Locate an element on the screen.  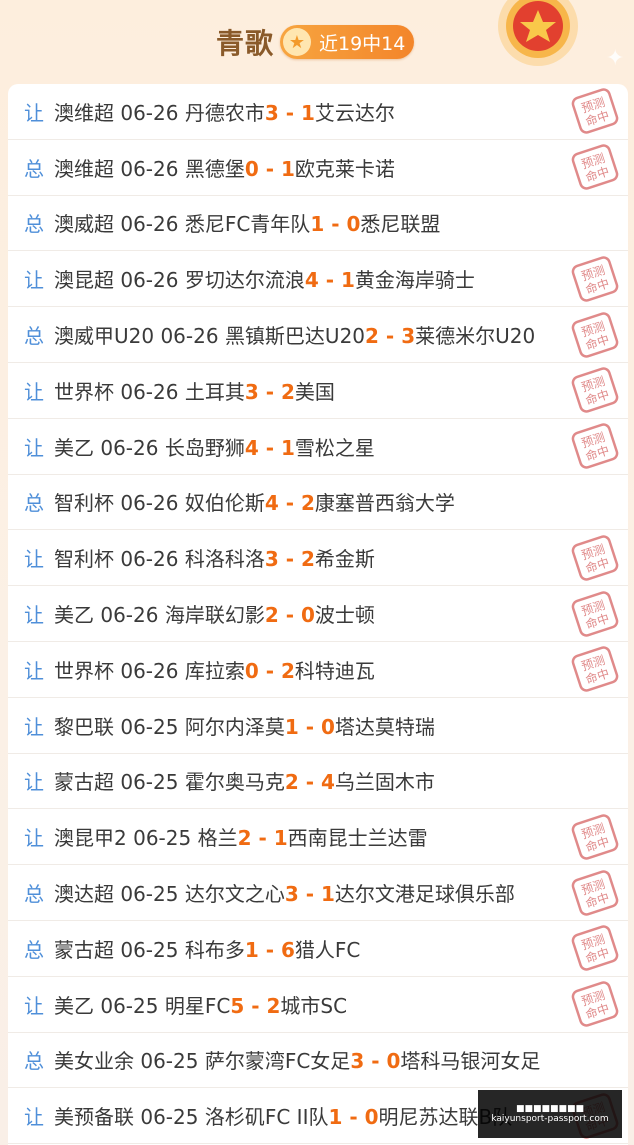
league-name: 黎巴联 is located at coordinates (84, 726).